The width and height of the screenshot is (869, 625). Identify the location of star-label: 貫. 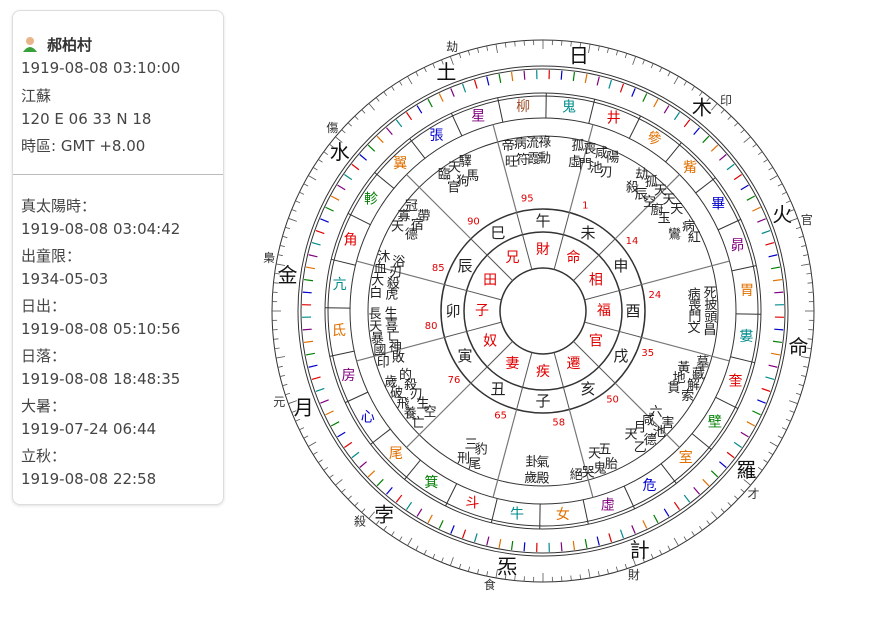
(673, 388).